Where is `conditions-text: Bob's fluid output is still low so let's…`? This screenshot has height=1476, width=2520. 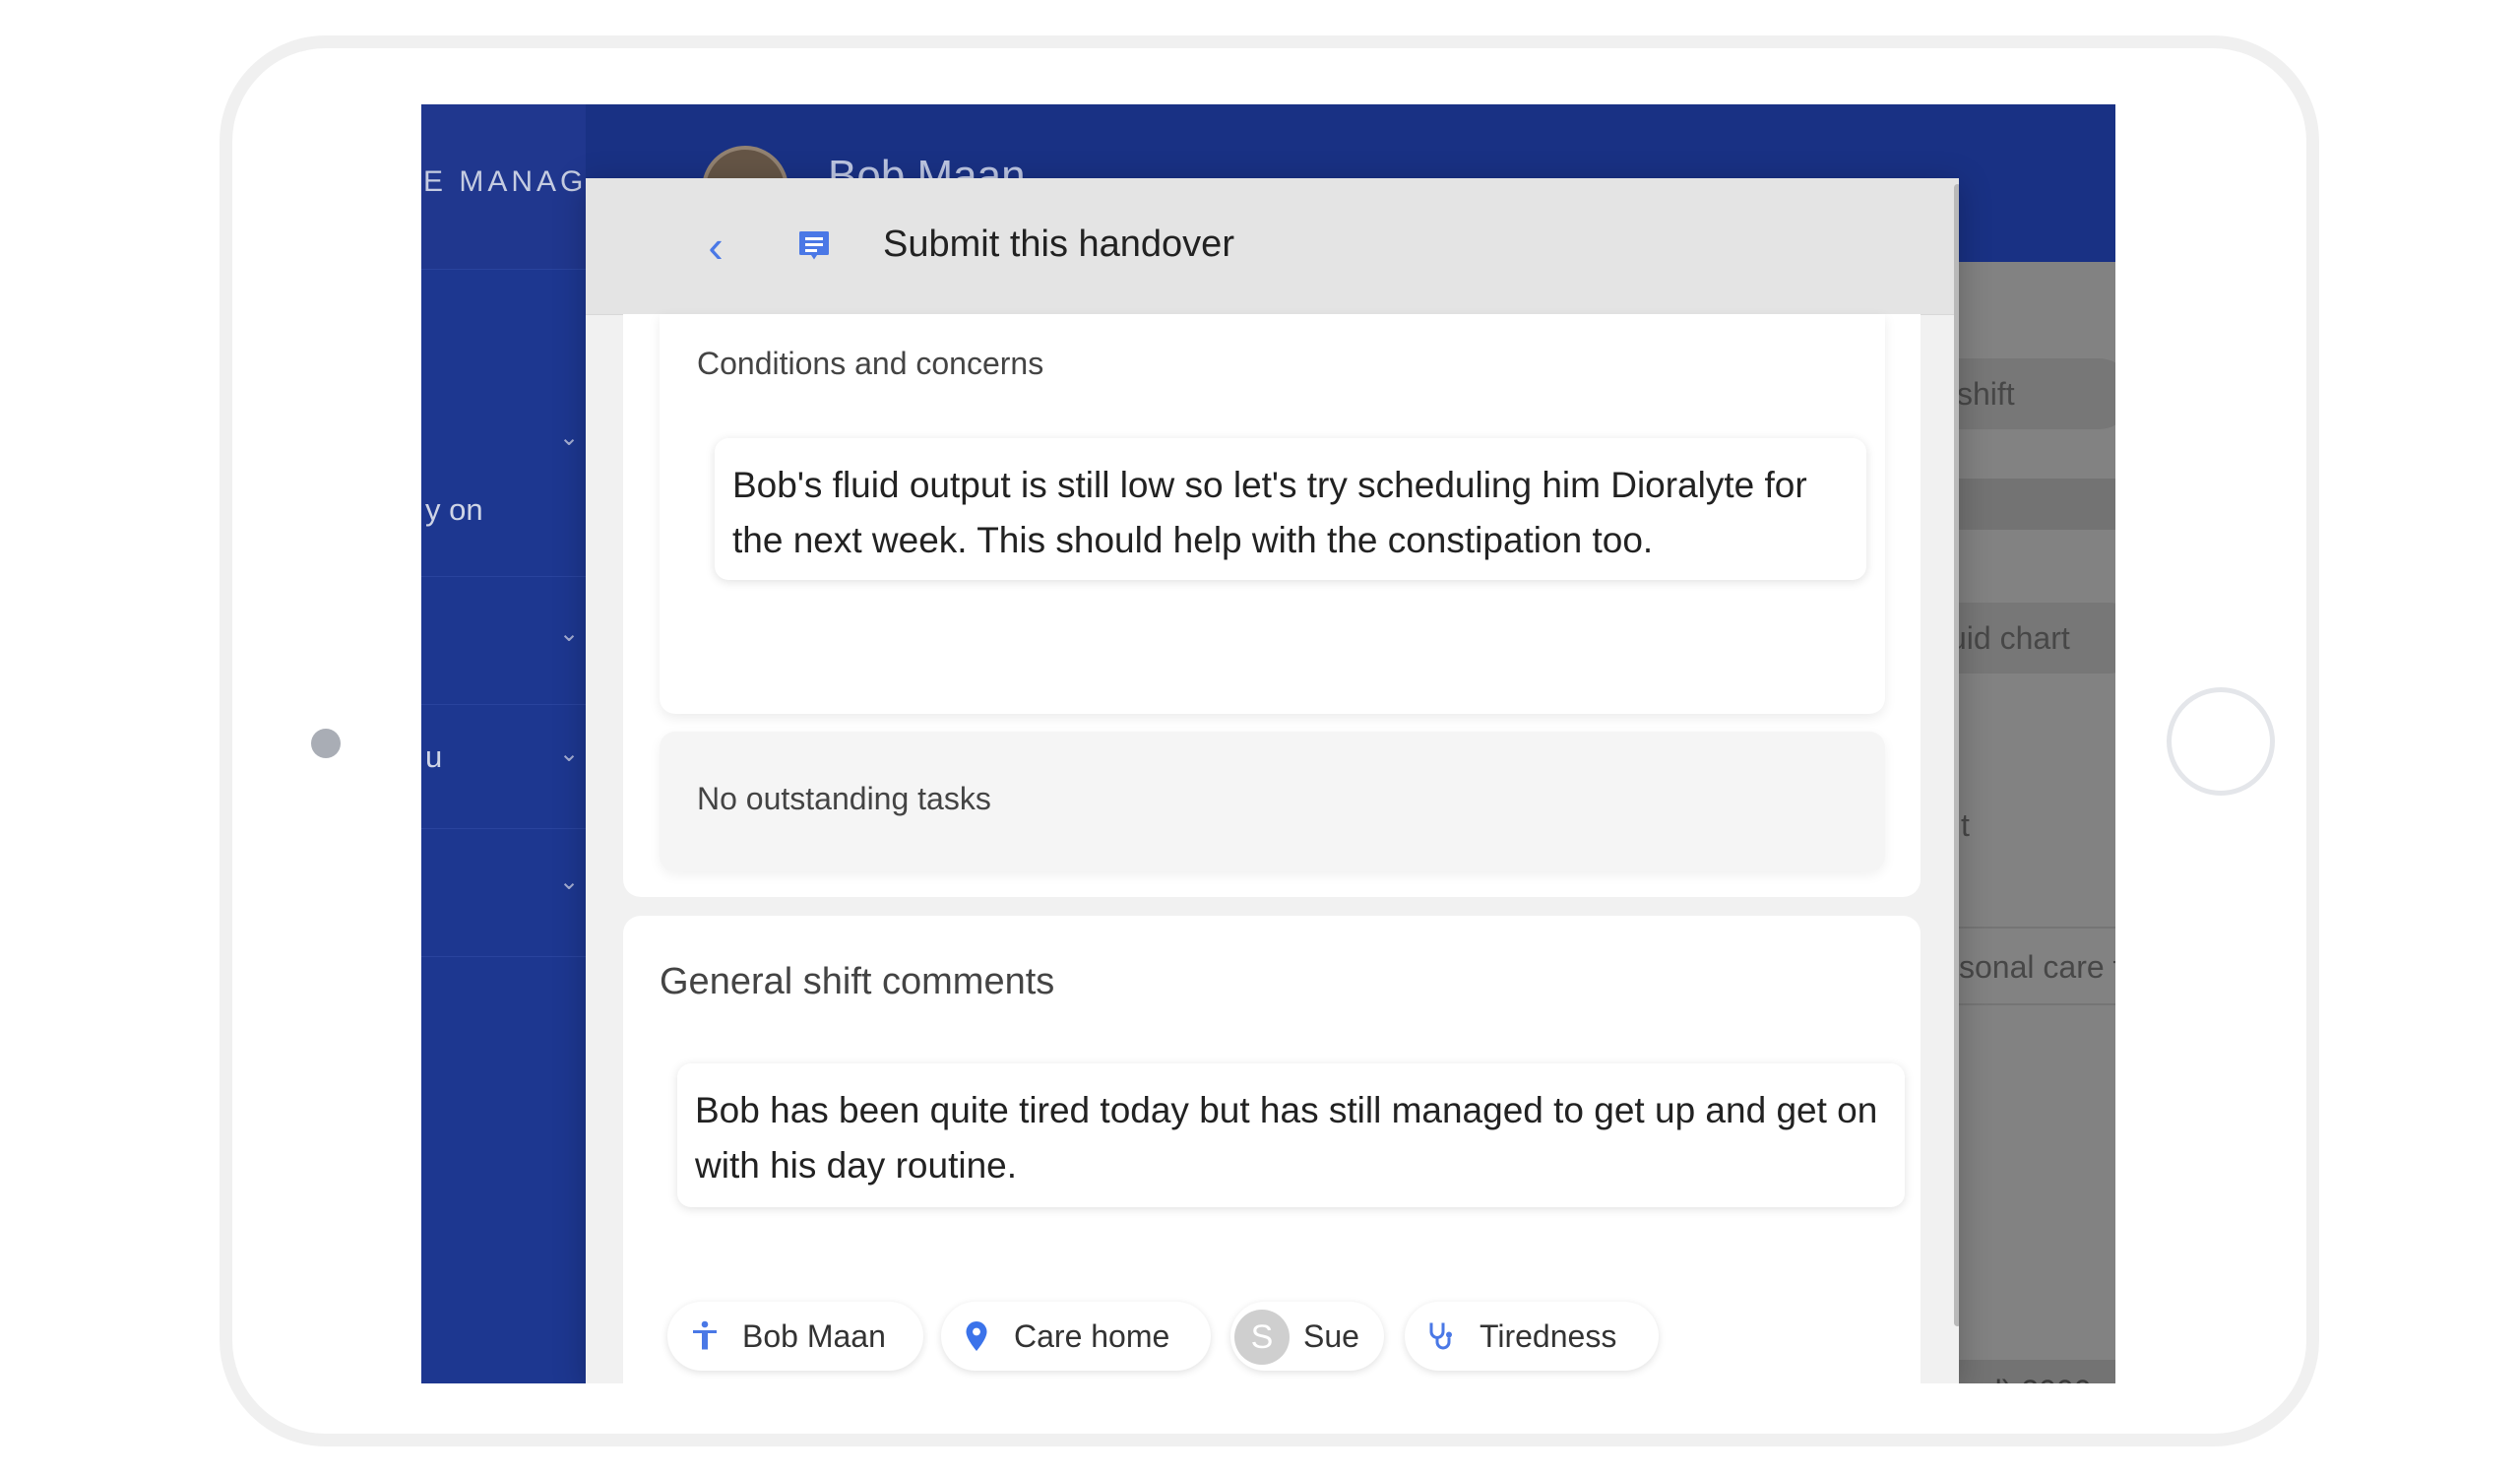 conditions-text: Bob's fluid output is still low so let's… is located at coordinates (1269, 512).